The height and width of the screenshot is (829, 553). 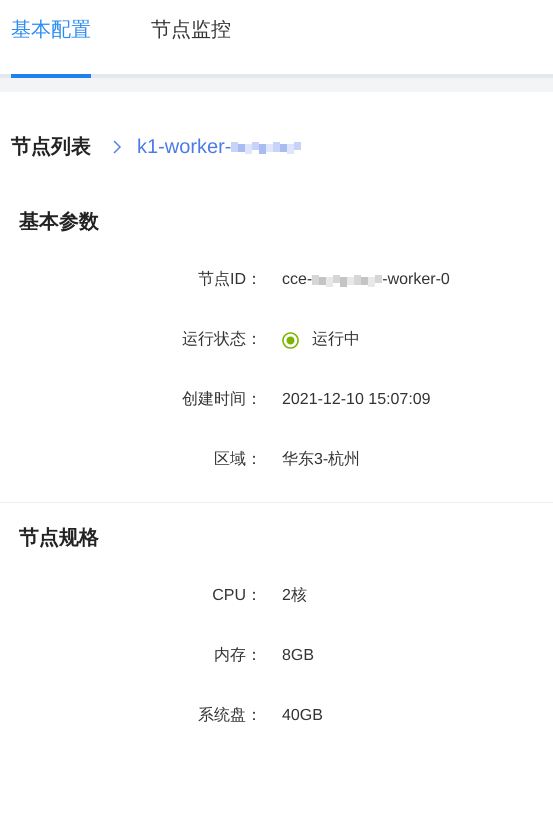 What do you see at coordinates (221, 340) in the screenshot?
I see `field-label: 运行状态：` at bounding box center [221, 340].